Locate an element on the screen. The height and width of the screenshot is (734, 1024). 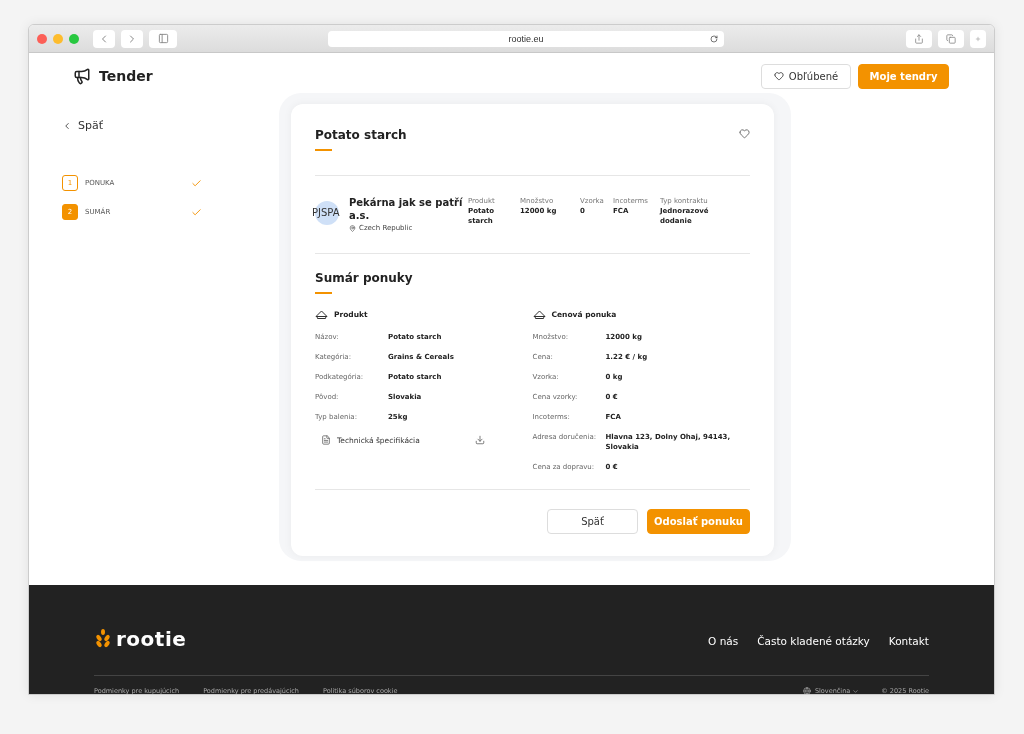
megaphone-icon is located at coordinates (82, 76).